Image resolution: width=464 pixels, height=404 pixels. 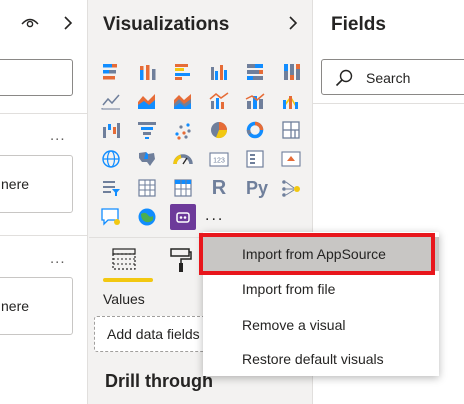 I want to click on treemap-icon, so click(x=291, y=130).